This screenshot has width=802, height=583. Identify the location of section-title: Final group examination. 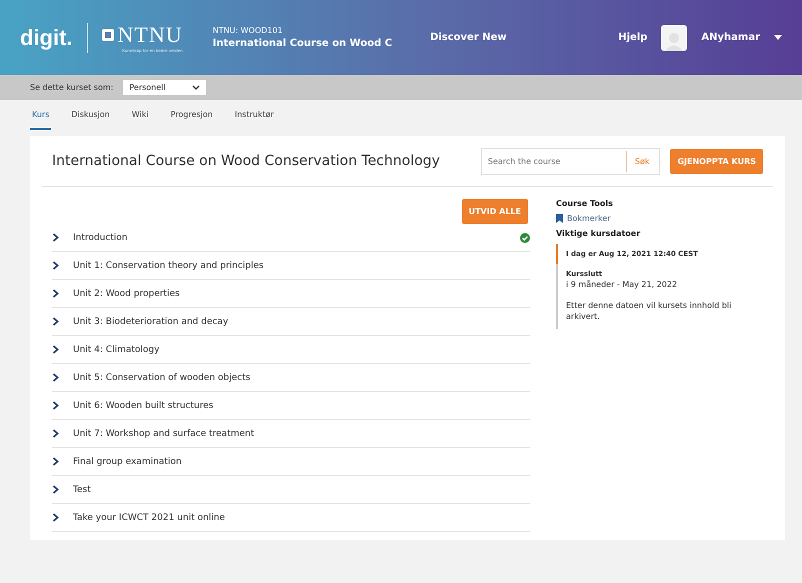
(301, 461).